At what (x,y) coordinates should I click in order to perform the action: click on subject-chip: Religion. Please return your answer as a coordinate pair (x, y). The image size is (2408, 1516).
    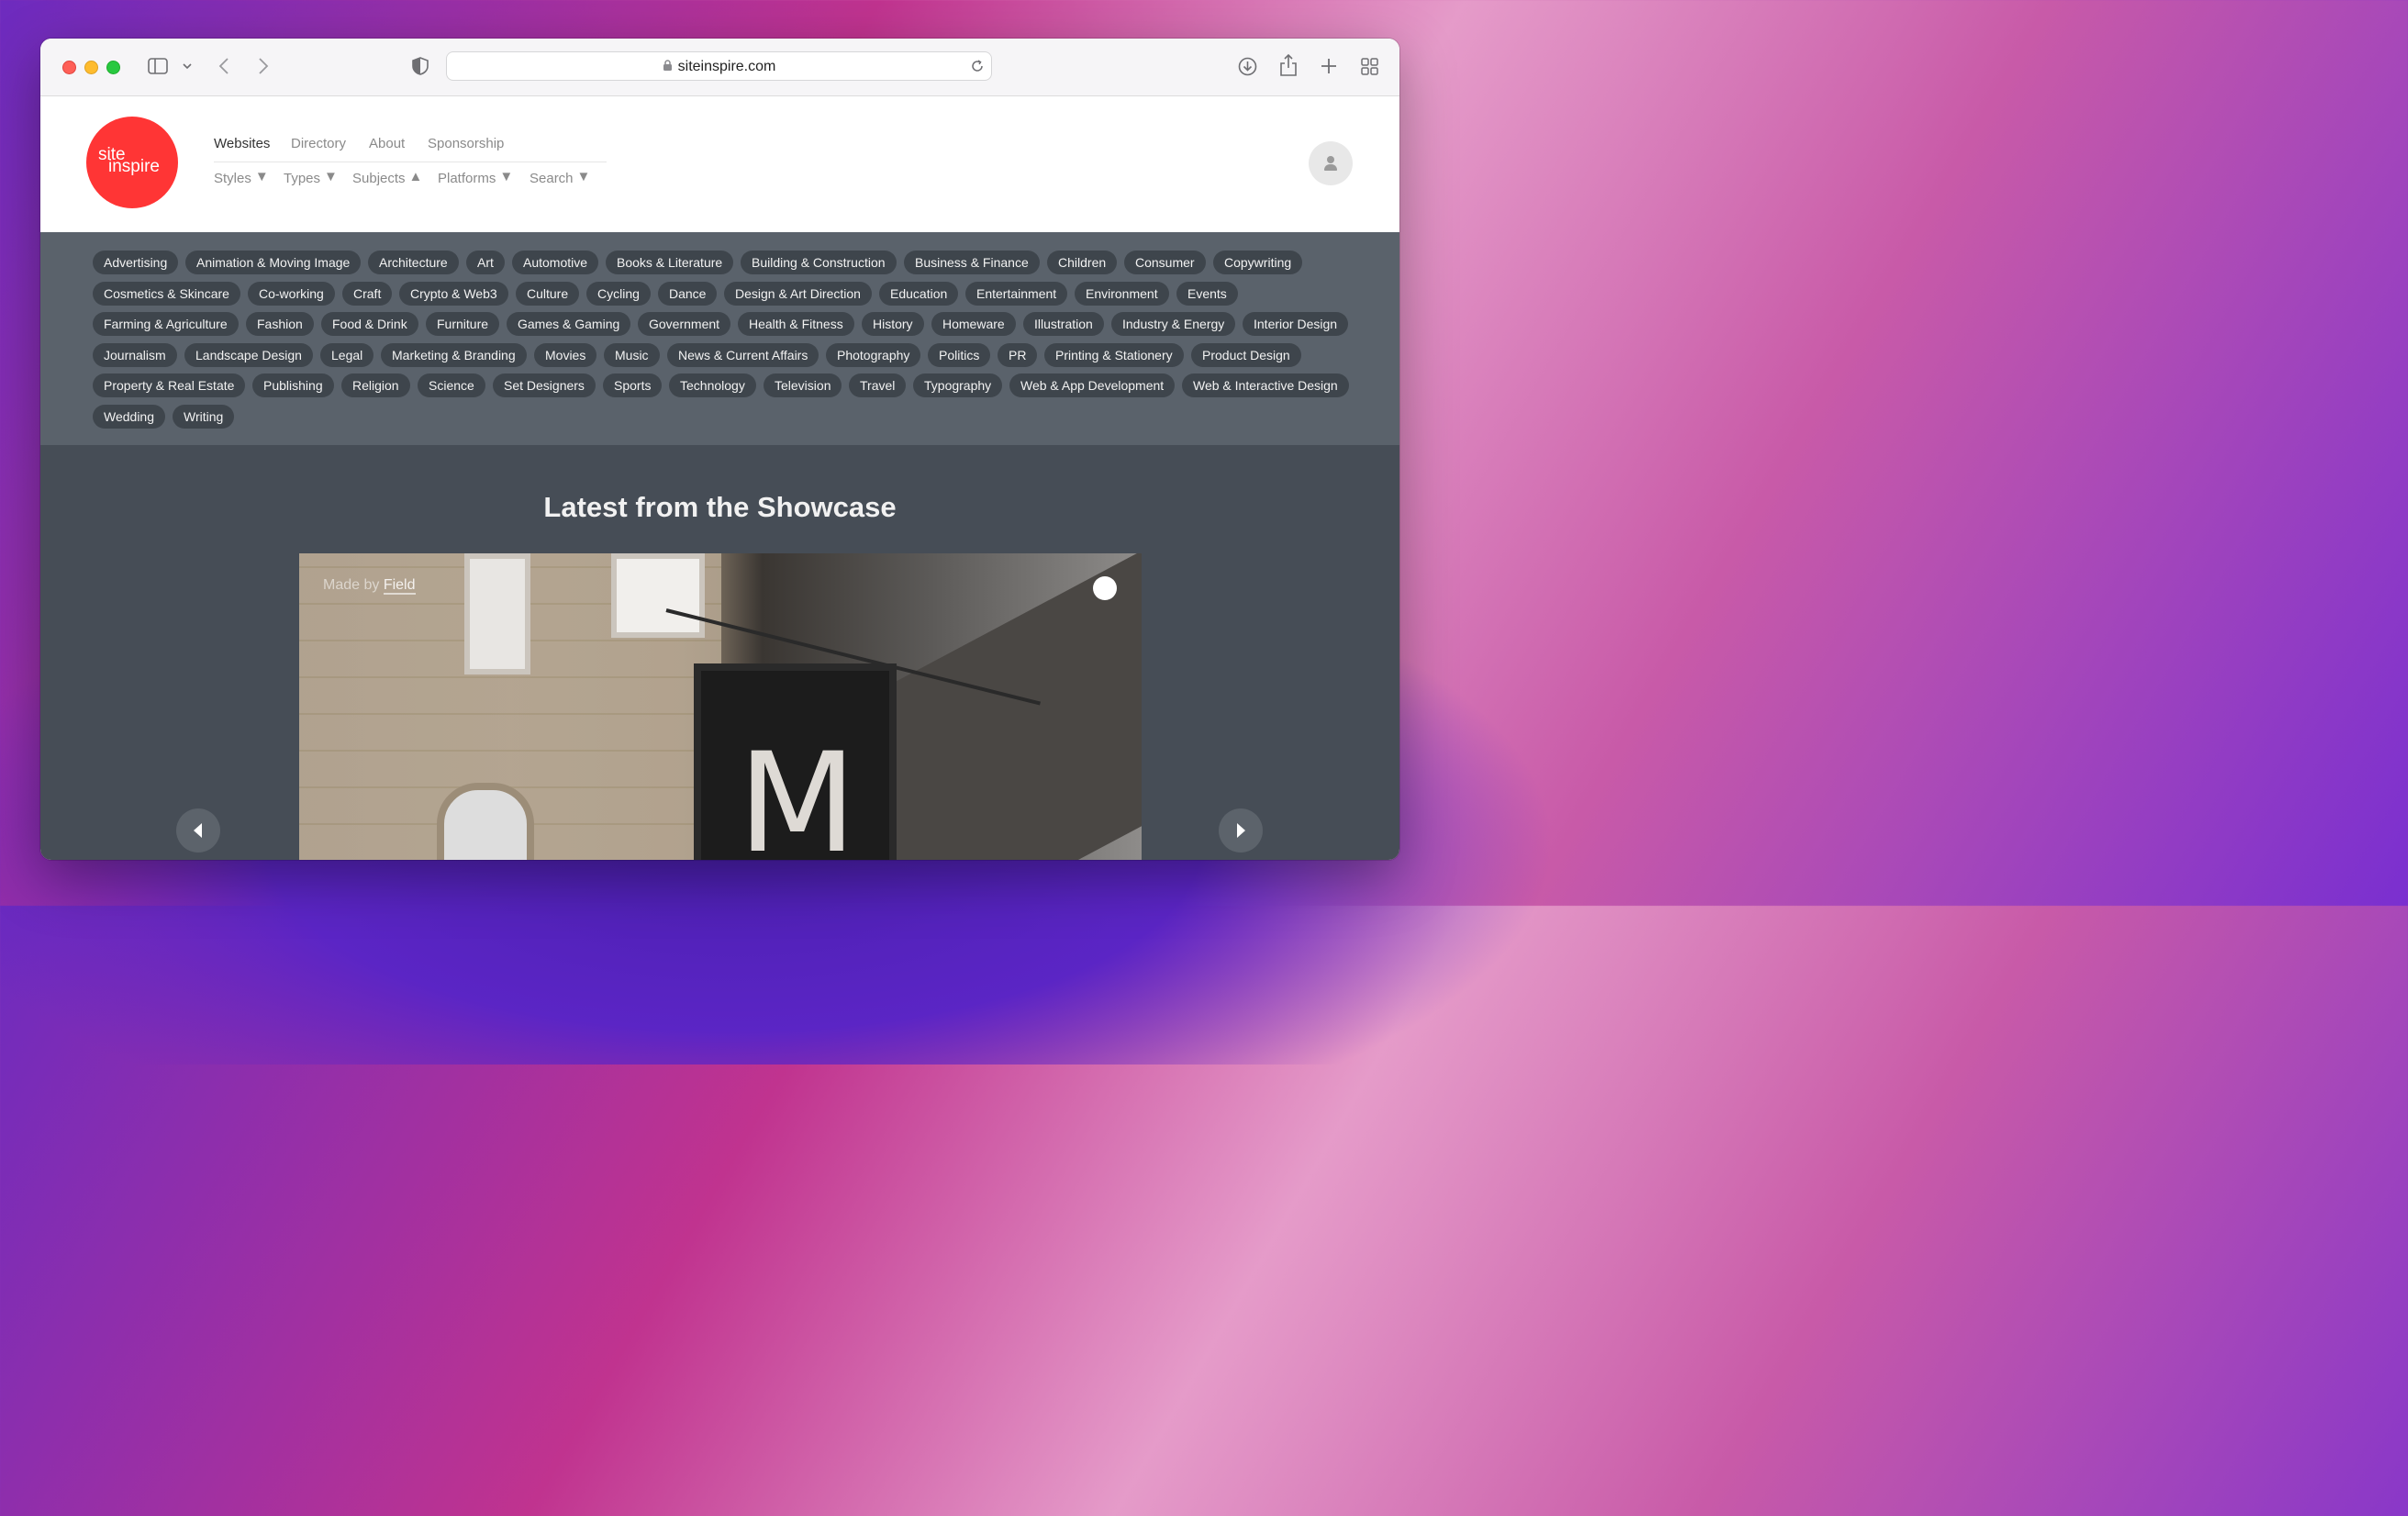
    Looking at the image, I should click on (376, 385).